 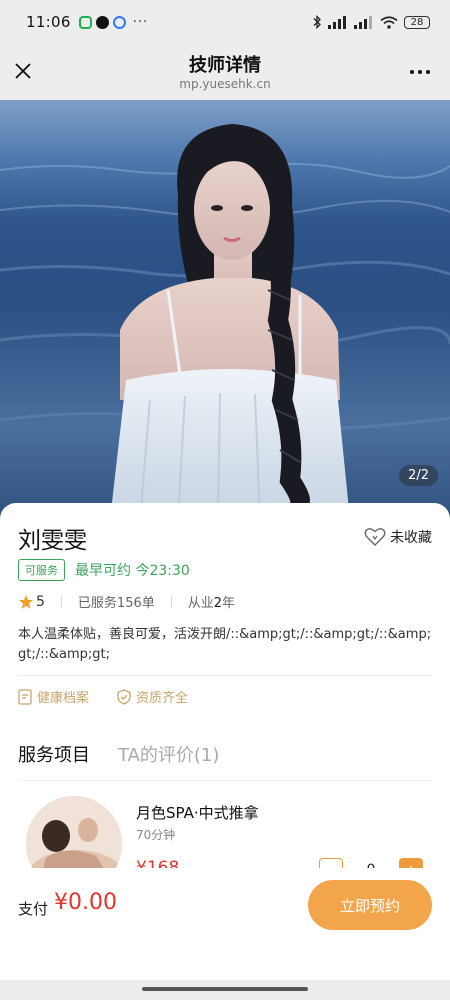 I want to click on served-count: 已服务156单, so click(x=116, y=603).